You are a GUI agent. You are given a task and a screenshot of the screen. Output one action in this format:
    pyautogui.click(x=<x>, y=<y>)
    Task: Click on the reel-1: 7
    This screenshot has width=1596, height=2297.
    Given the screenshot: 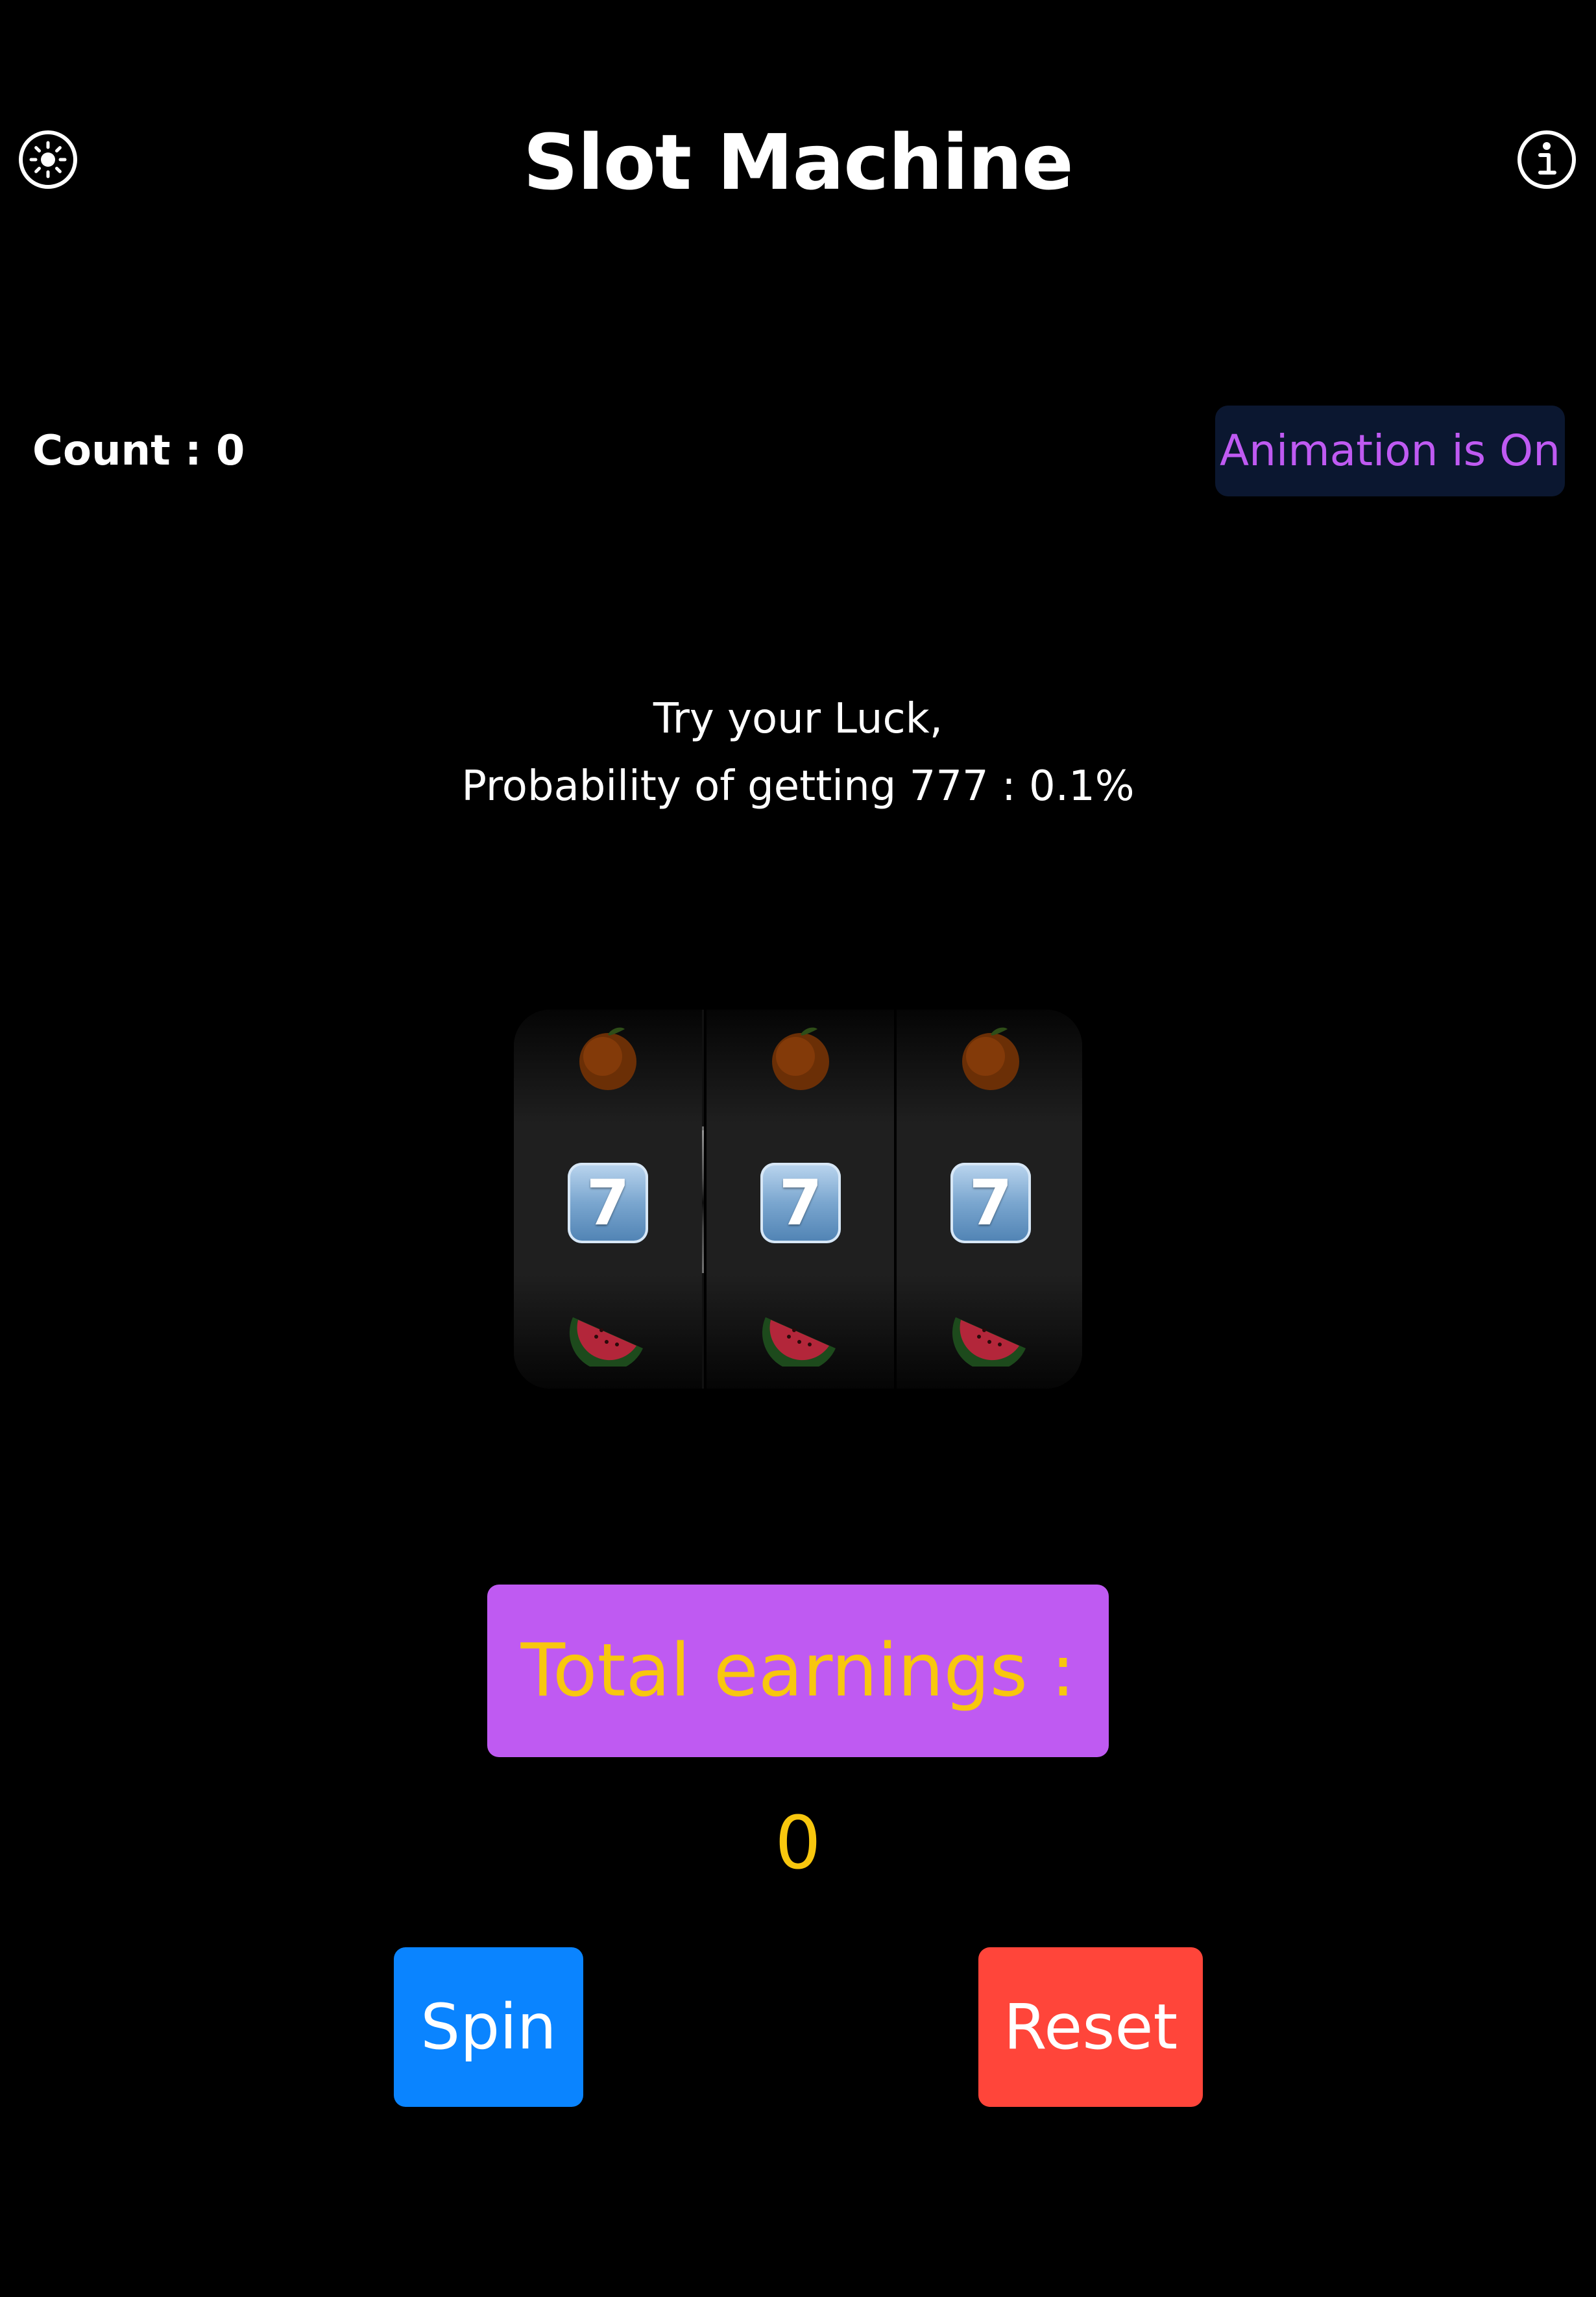 What is the action you would take?
    pyautogui.click(x=608, y=1199)
    